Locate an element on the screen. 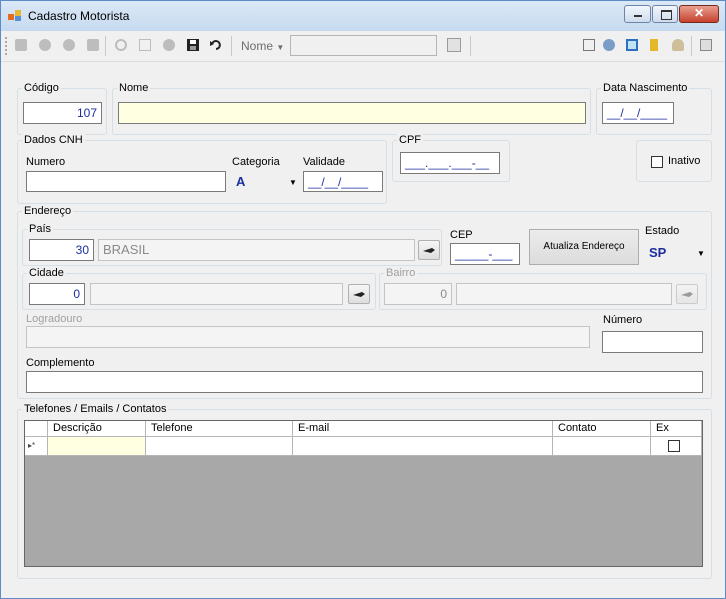  search-input is located at coordinates (363, 45).